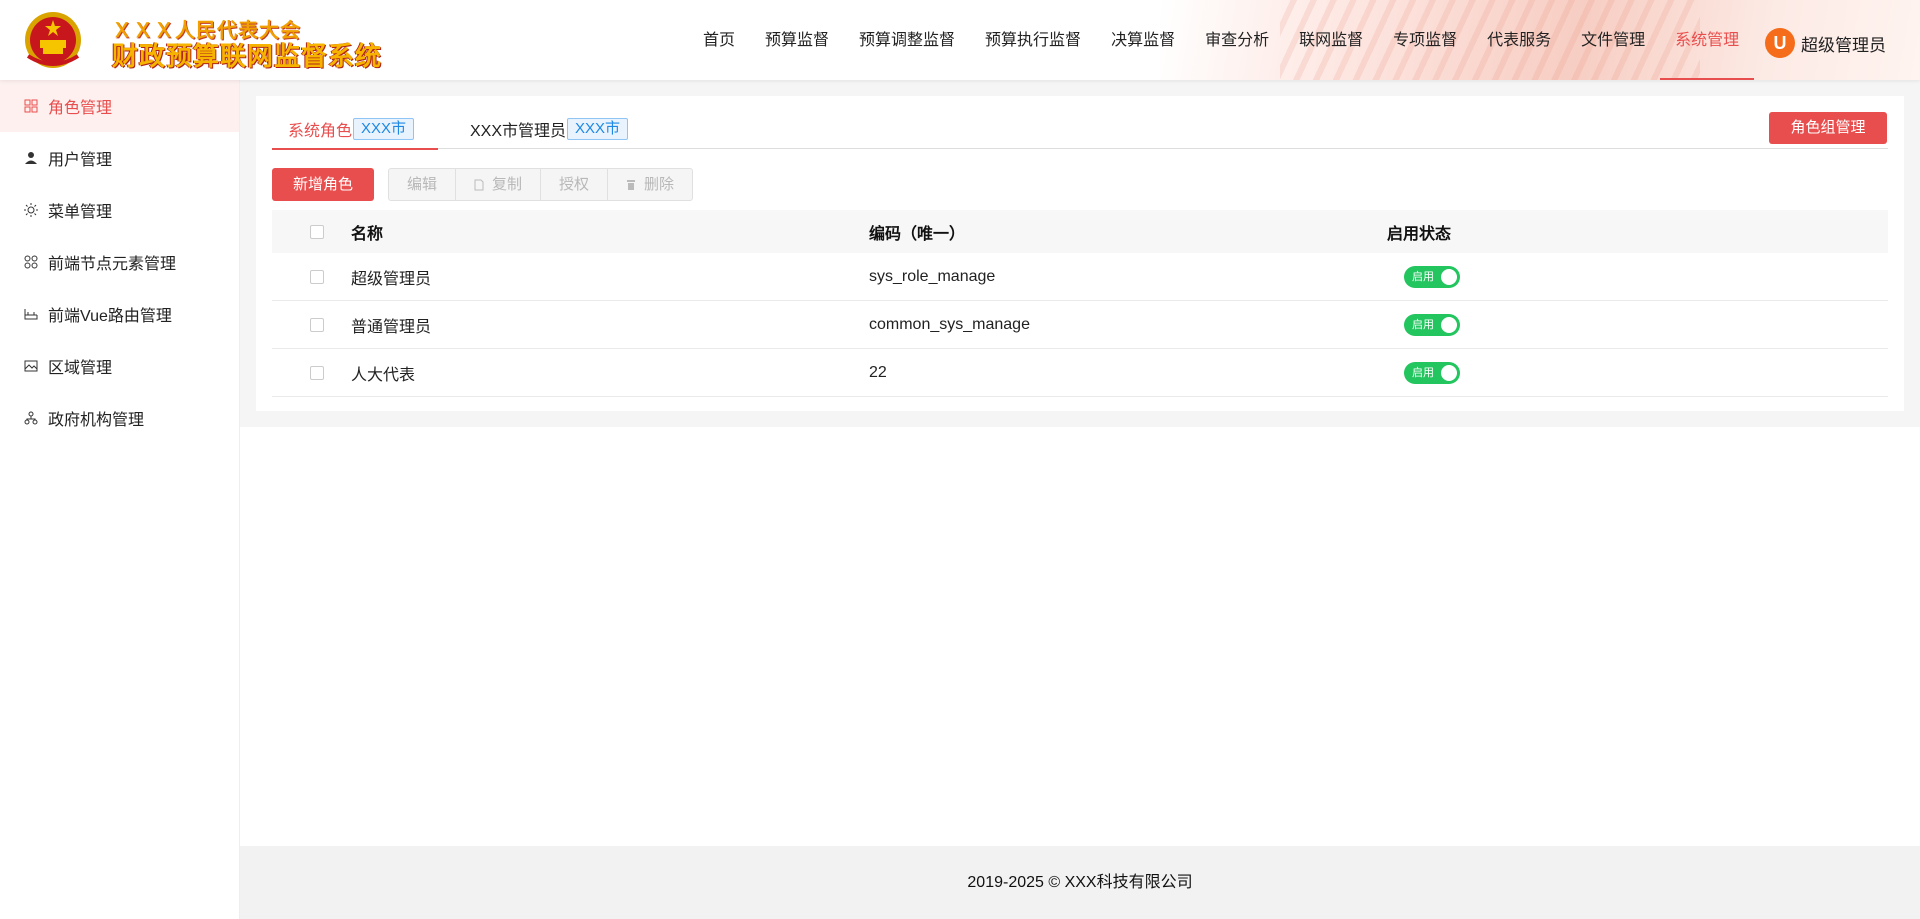 The image size is (1920, 919). Describe the element at coordinates (80, 108) in the screenshot. I see `sidebar-item-label: 角色管理` at that location.